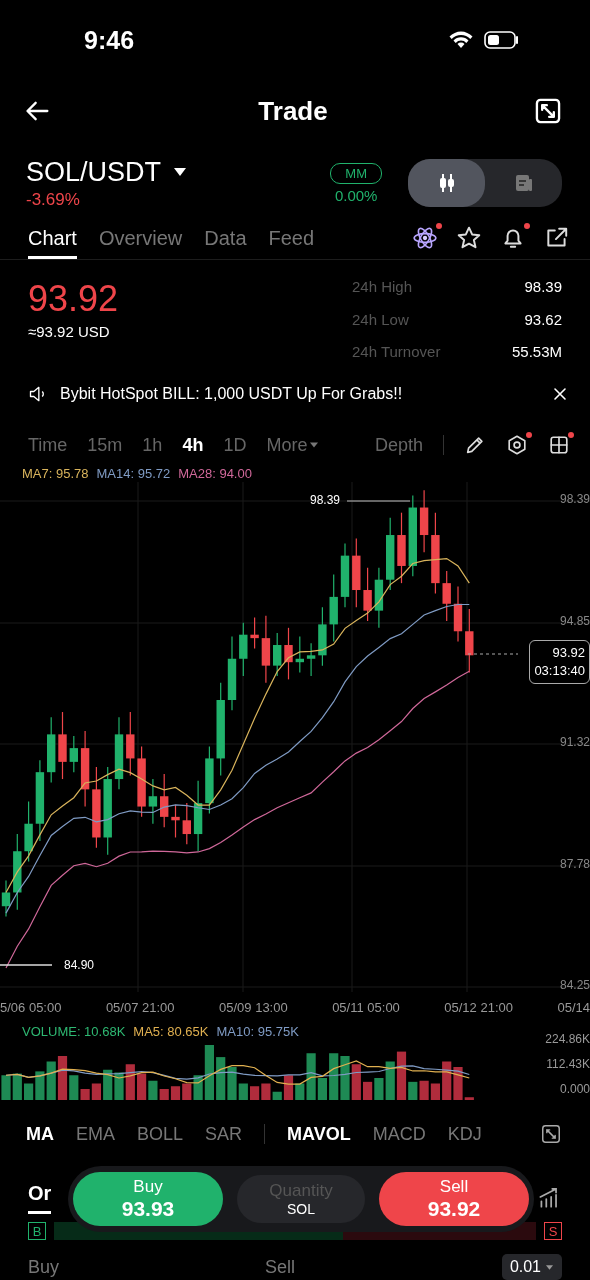 The height and width of the screenshot is (1280, 590). What do you see at coordinates (469, 237) in the screenshot?
I see `star-icon` at bounding box center [469, 237].